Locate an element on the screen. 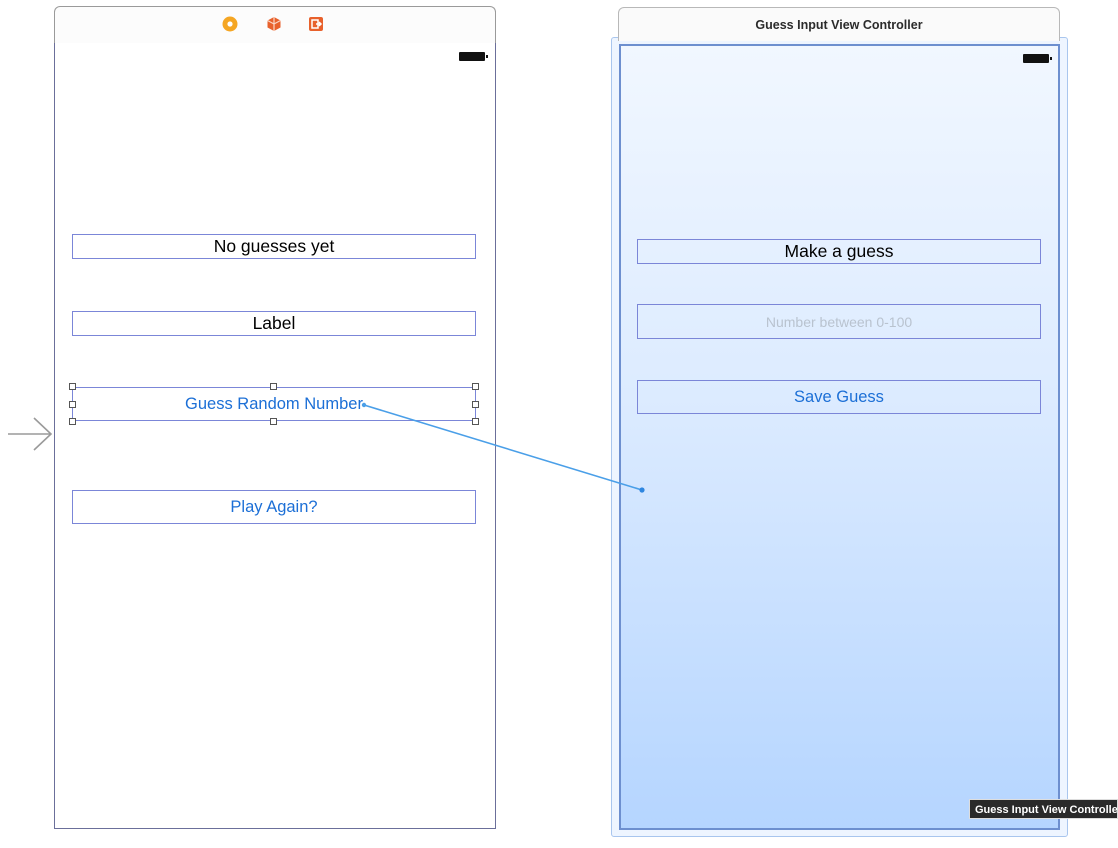 Image resolution: width=1118 pixels, height=848 pixels. battery-icon is located at coordinates (473, 56).